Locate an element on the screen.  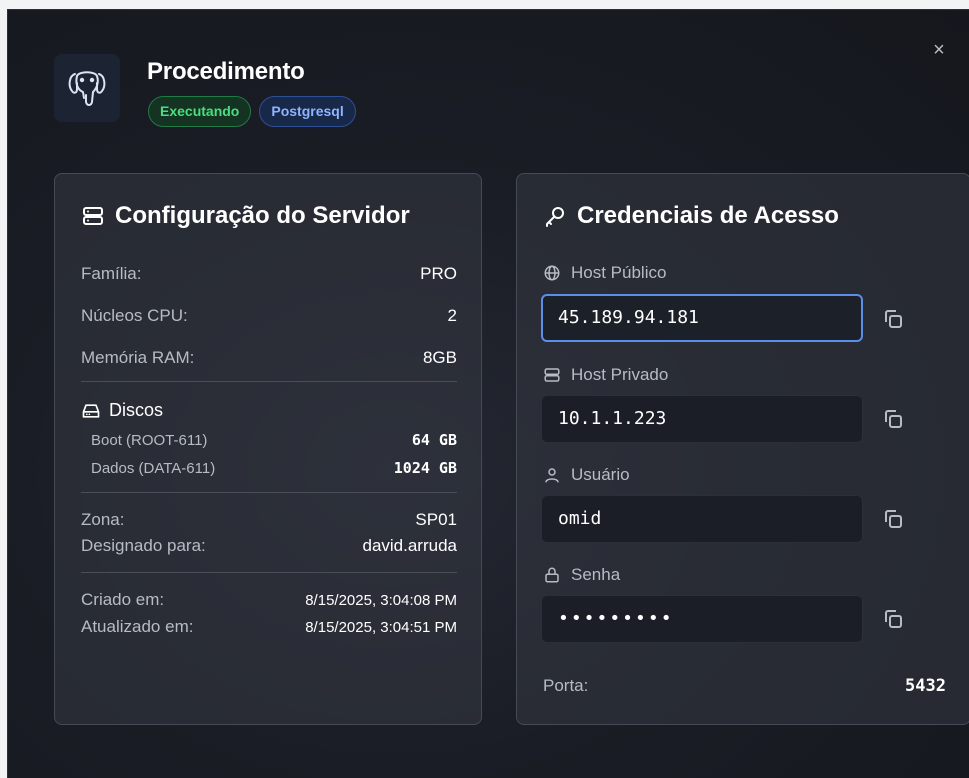
lock-icon is located at coordinates (552, 575).